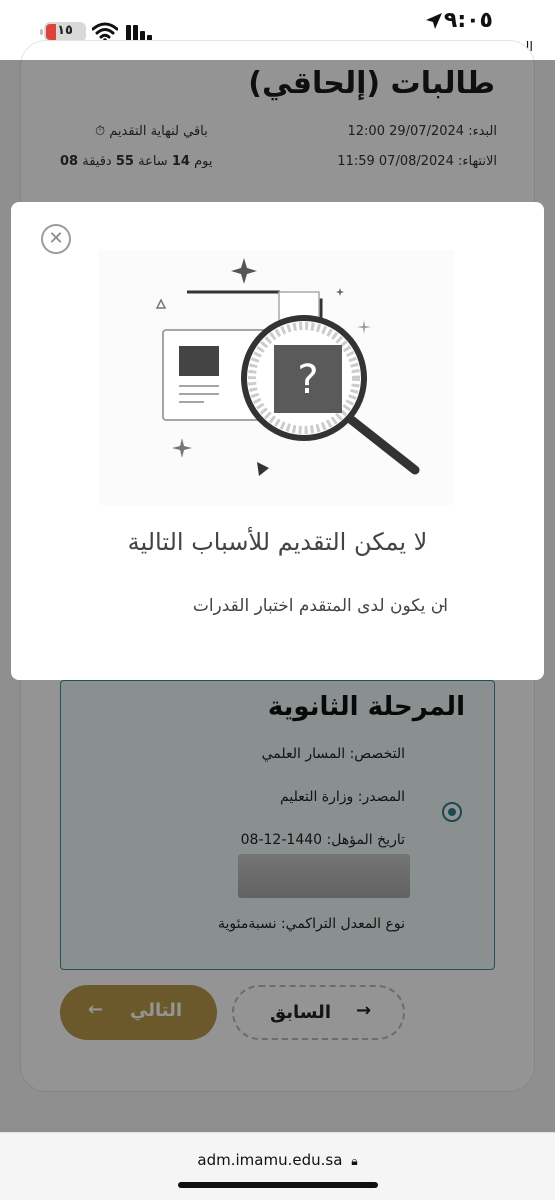 Image resolution: width=555 pixels, height=1200 pixels. What do you see at coordinates (434, 21) in the screenshot?
I see `location-arrow-icon` at bounding box center [434, 21].